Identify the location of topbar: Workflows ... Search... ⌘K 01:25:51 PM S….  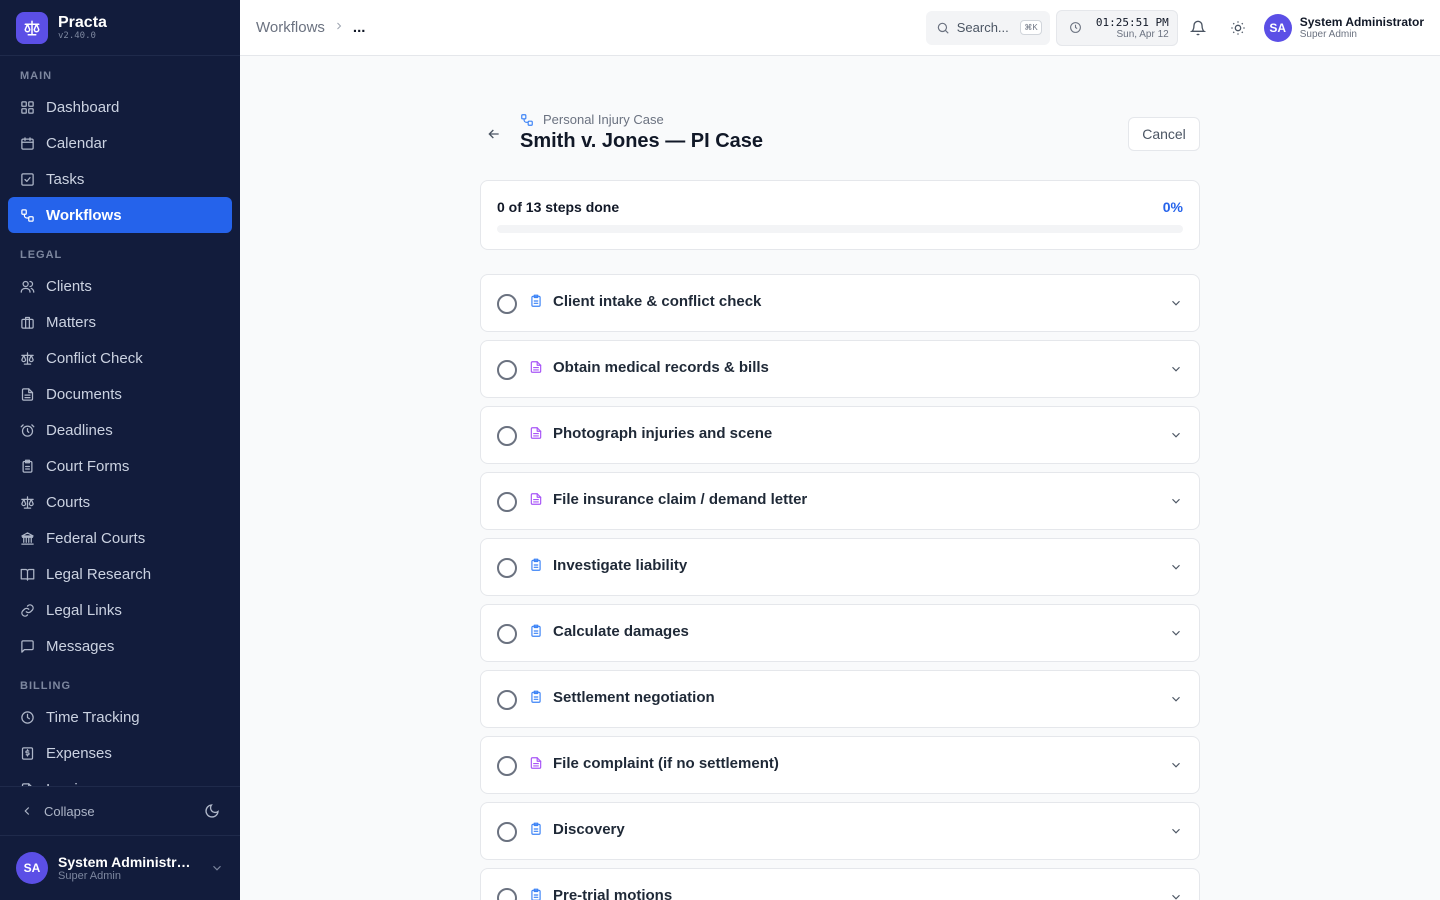
(840, 28).